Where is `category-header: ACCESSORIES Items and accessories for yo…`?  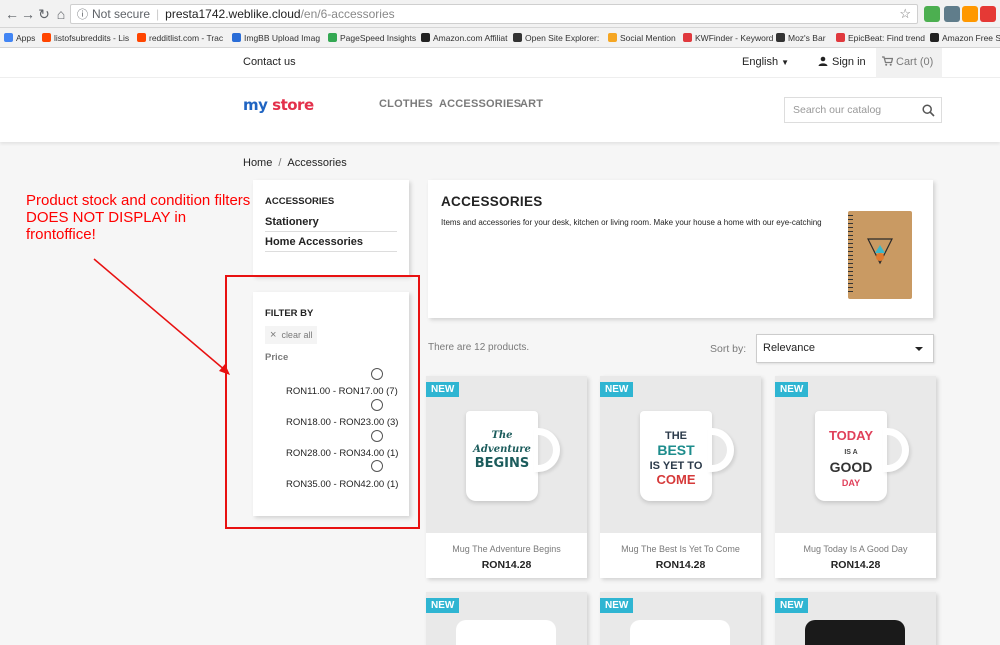
category-header: ACCESSORIES Items and accessories for yo… is located at coordinates (680, 249).